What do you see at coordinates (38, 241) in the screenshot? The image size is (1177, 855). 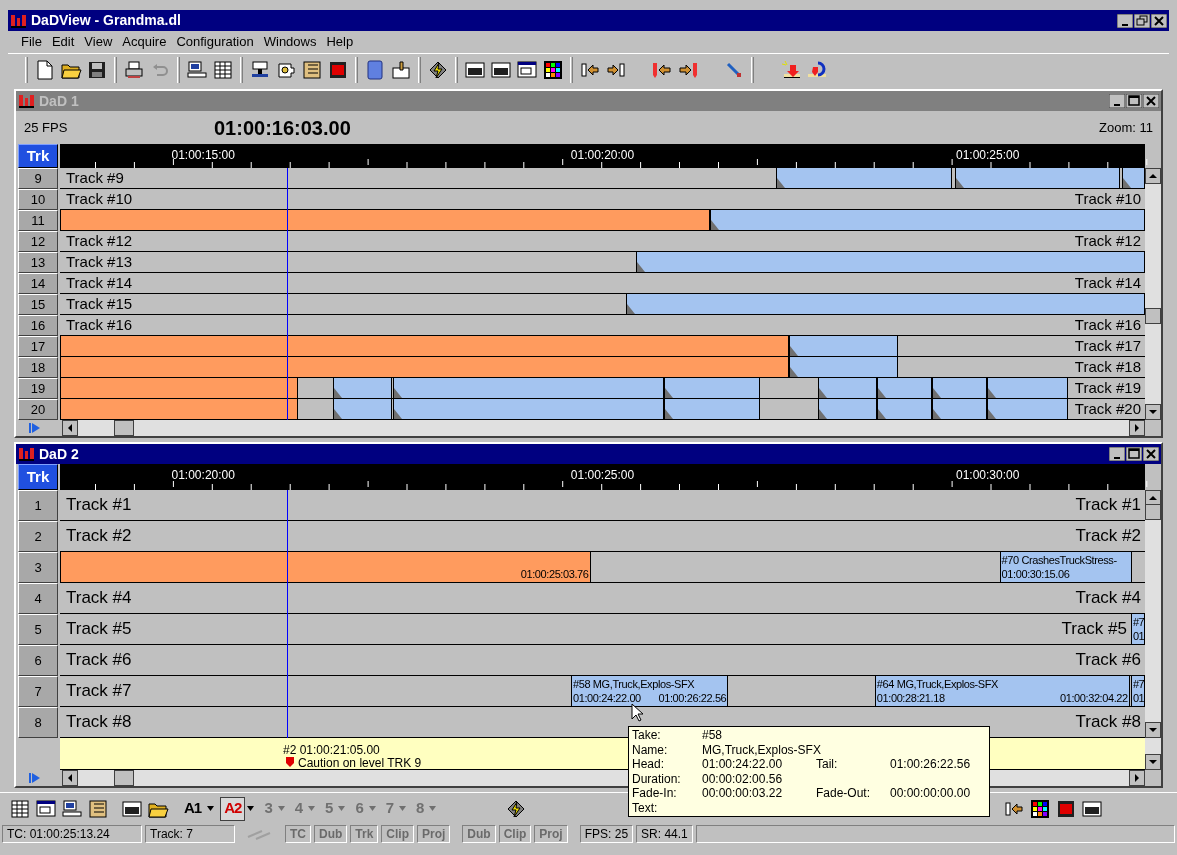 I see `track-number: 12` at bounding box center [38, 241].